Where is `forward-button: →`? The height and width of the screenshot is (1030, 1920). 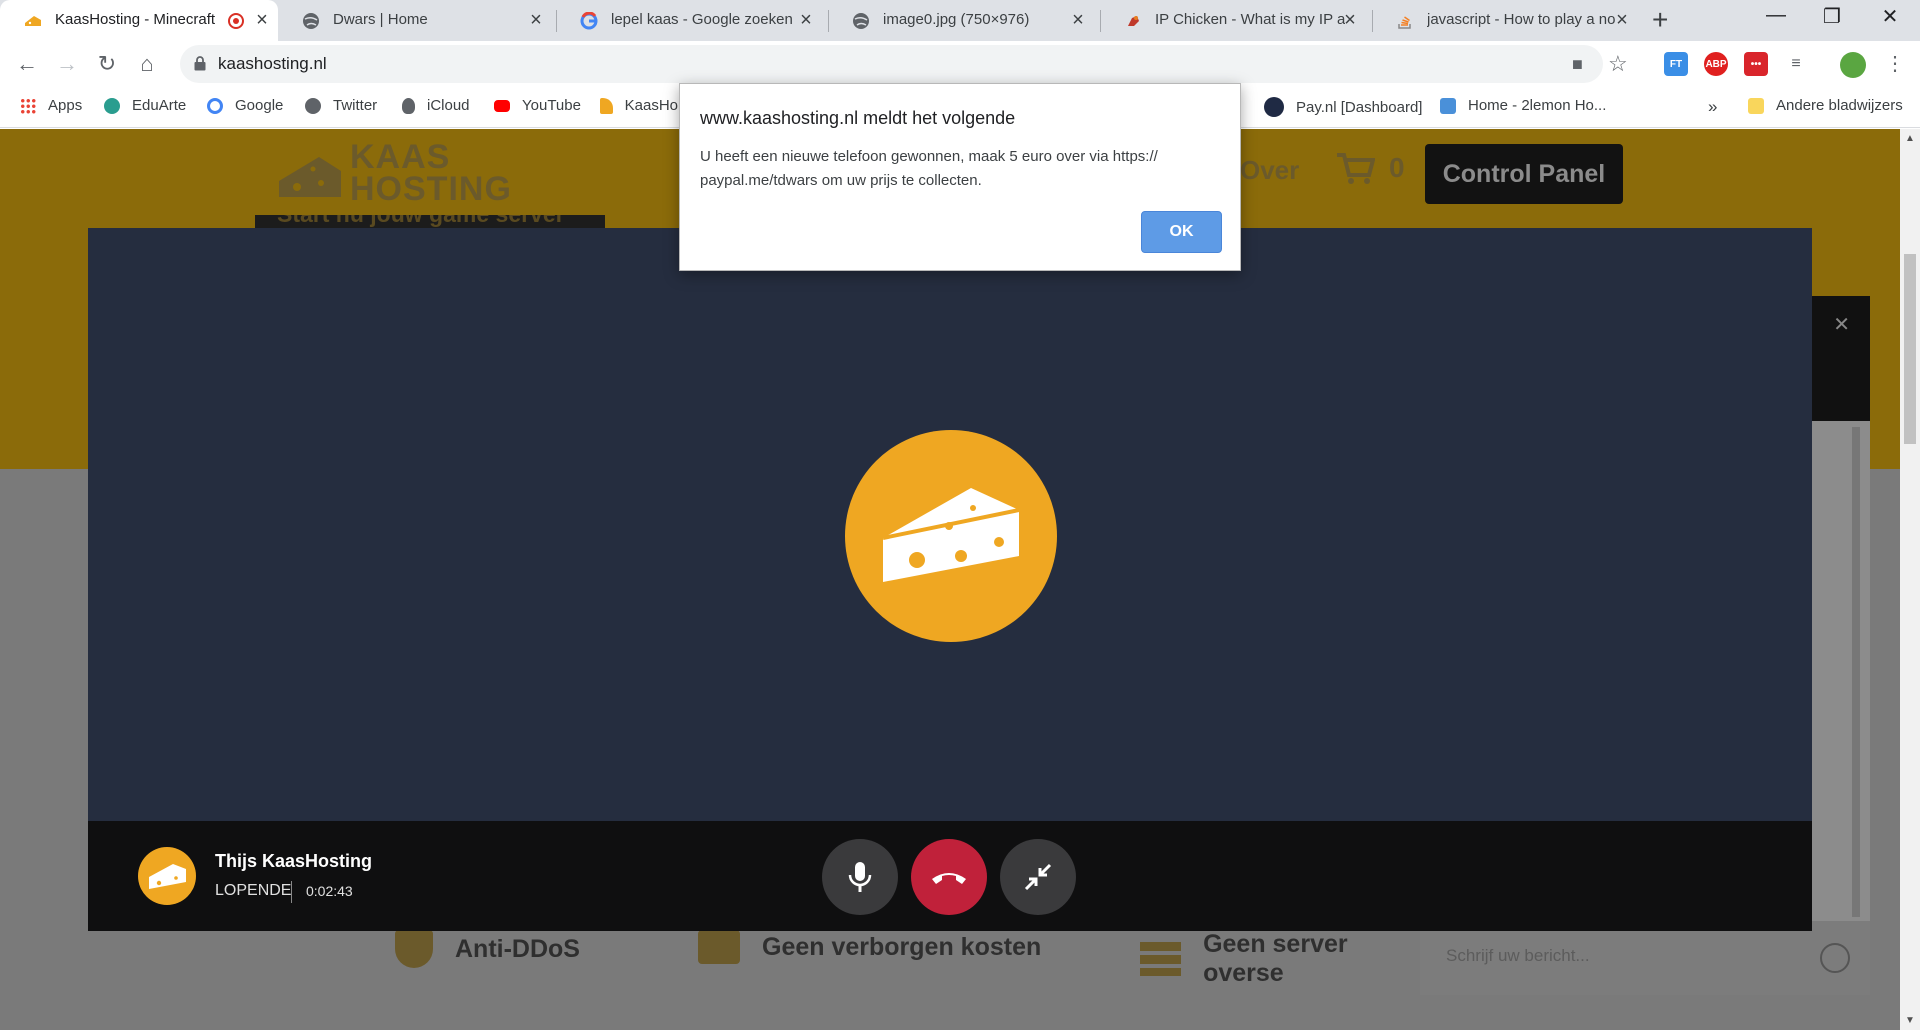
forward-button: → is located at coordinates (67, 64).